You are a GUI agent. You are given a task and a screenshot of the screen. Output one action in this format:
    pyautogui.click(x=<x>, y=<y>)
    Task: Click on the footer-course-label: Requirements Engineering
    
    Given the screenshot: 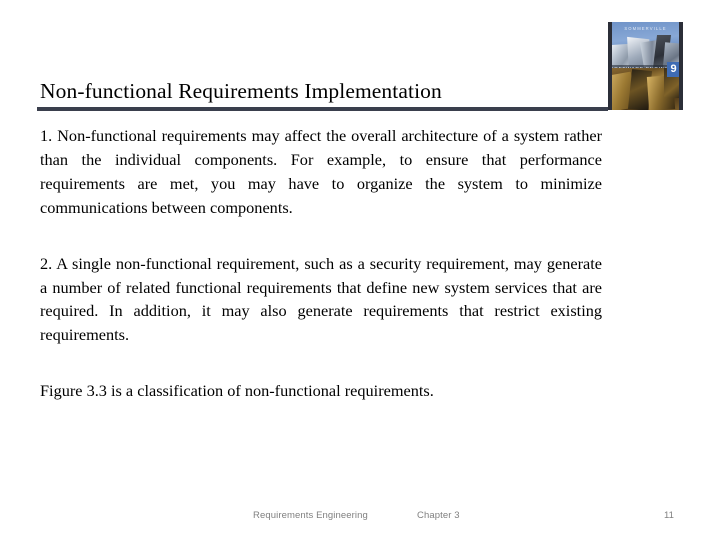 What is the action you would take?
    pyautogui.click(x=310, y=515)
    